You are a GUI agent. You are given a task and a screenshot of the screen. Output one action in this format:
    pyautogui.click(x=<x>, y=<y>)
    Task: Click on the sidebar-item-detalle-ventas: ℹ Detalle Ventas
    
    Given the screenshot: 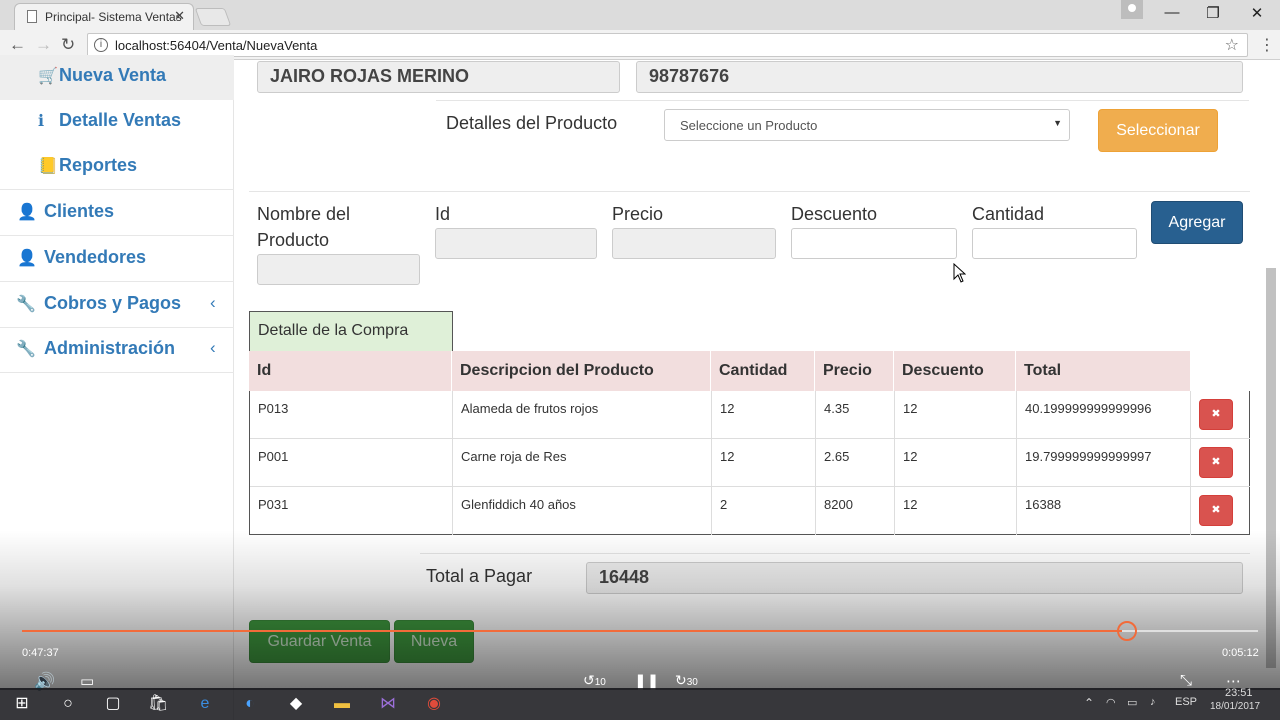 What is the action you would take?
    pyautogui.click(x=117, y=122)
    